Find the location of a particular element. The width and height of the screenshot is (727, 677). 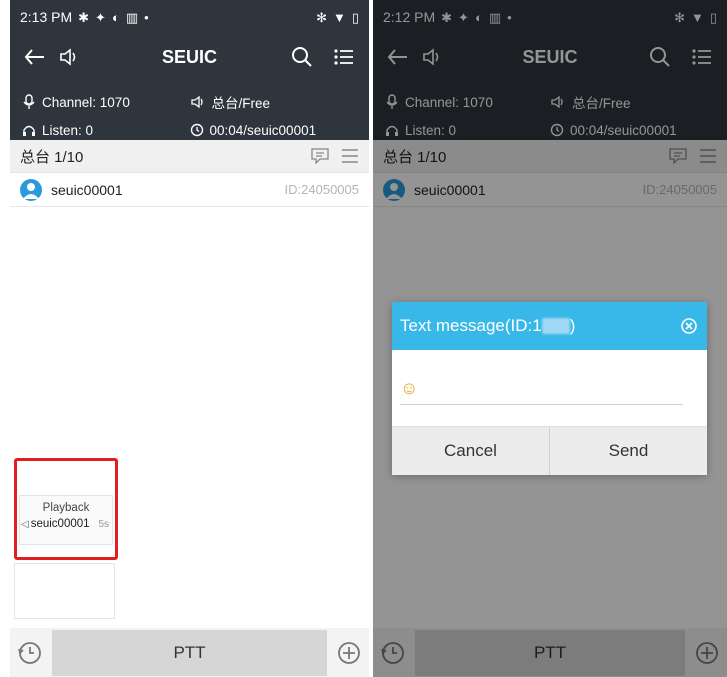

redacted-id is located at coordinates (555, 326).